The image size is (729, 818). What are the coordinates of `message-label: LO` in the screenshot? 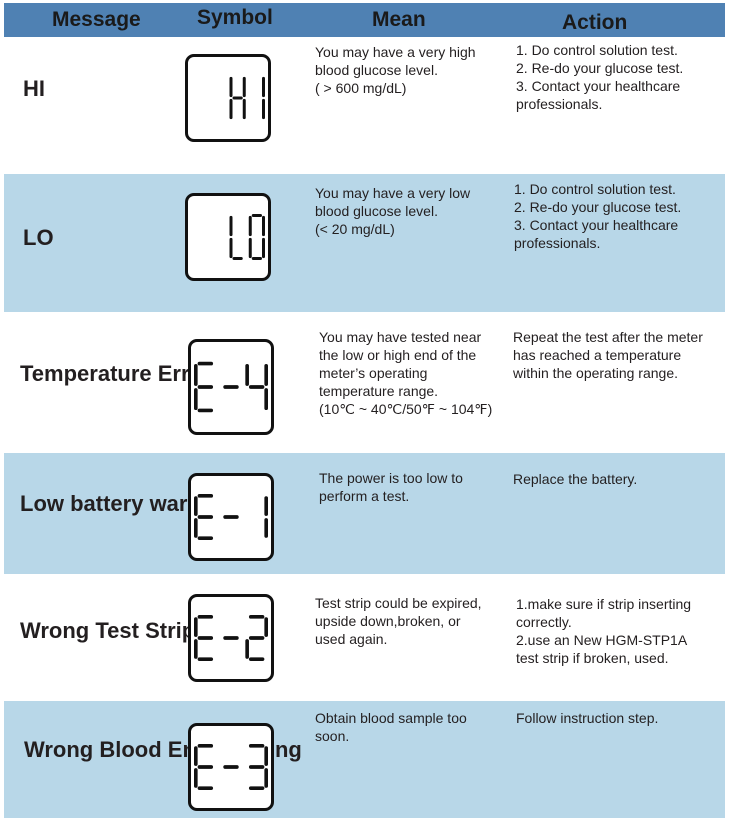 It's located at (38, 237).